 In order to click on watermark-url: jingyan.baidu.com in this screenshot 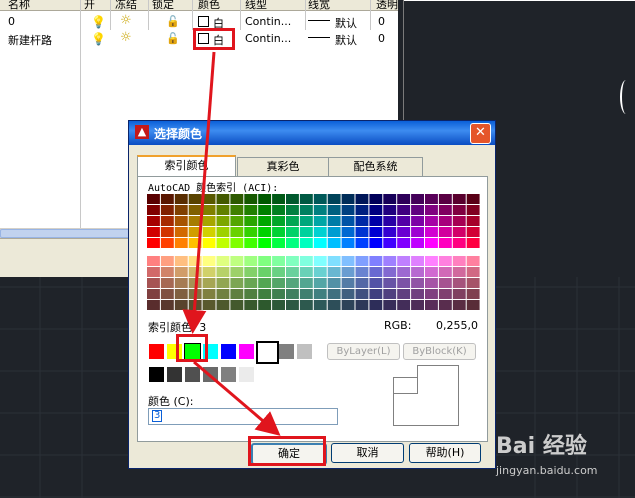, I will do `click(547, 470)`.